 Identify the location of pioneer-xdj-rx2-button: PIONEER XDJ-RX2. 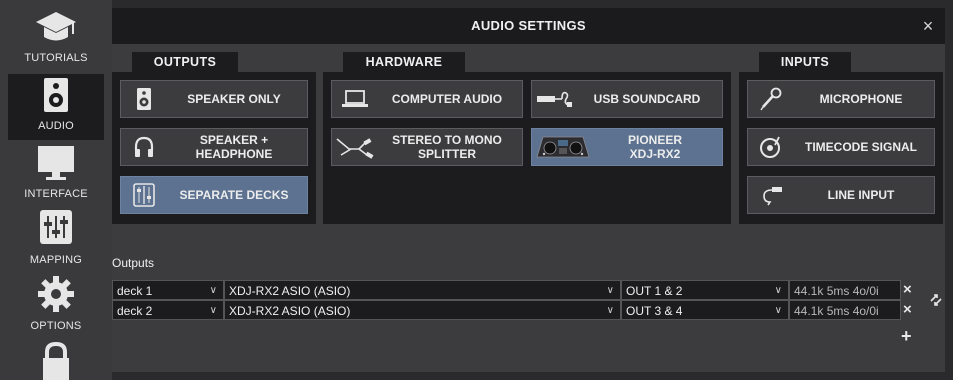
(627, 147).